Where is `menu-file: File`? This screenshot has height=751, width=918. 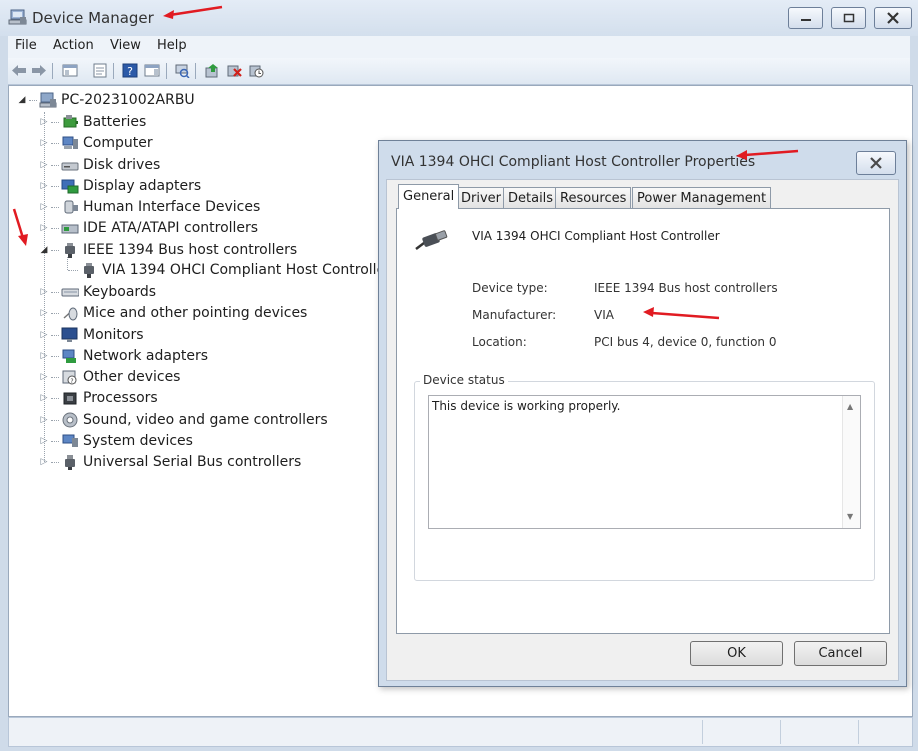 menu-file: File is located at coordinates (26, 45).